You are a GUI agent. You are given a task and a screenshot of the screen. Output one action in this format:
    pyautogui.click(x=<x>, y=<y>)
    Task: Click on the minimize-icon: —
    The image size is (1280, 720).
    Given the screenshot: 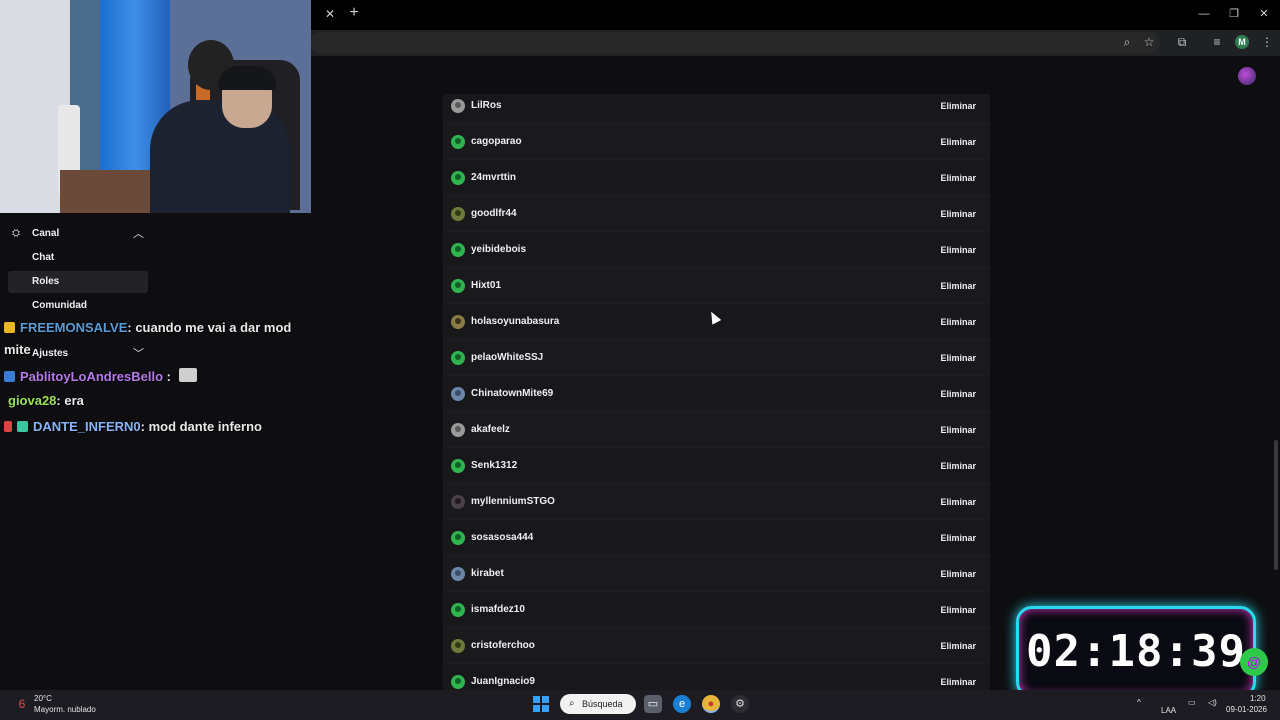 What is the action you would take?
    pyautogui.click(x=1204, y=14)
    